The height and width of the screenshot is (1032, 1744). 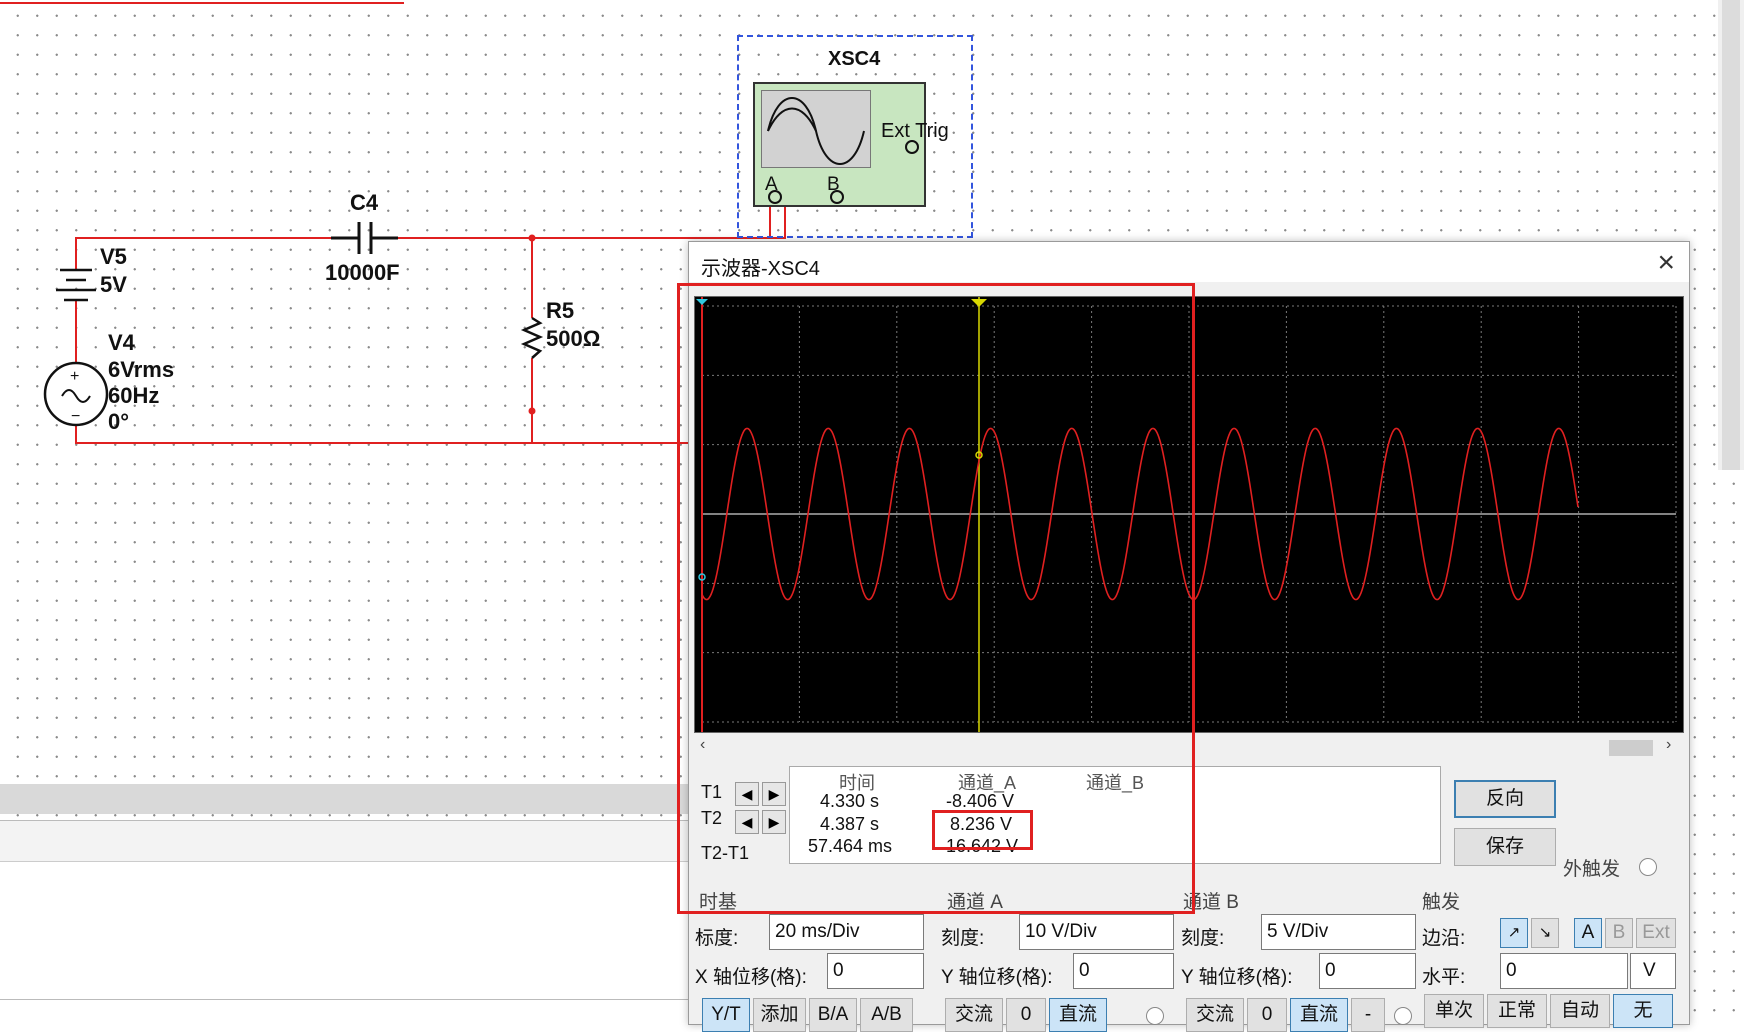 What do you see at coordinates (1367, 971) in the screenshot?
I see `channel-b-ypos-field: 0` at bounding box center [1367, 971].